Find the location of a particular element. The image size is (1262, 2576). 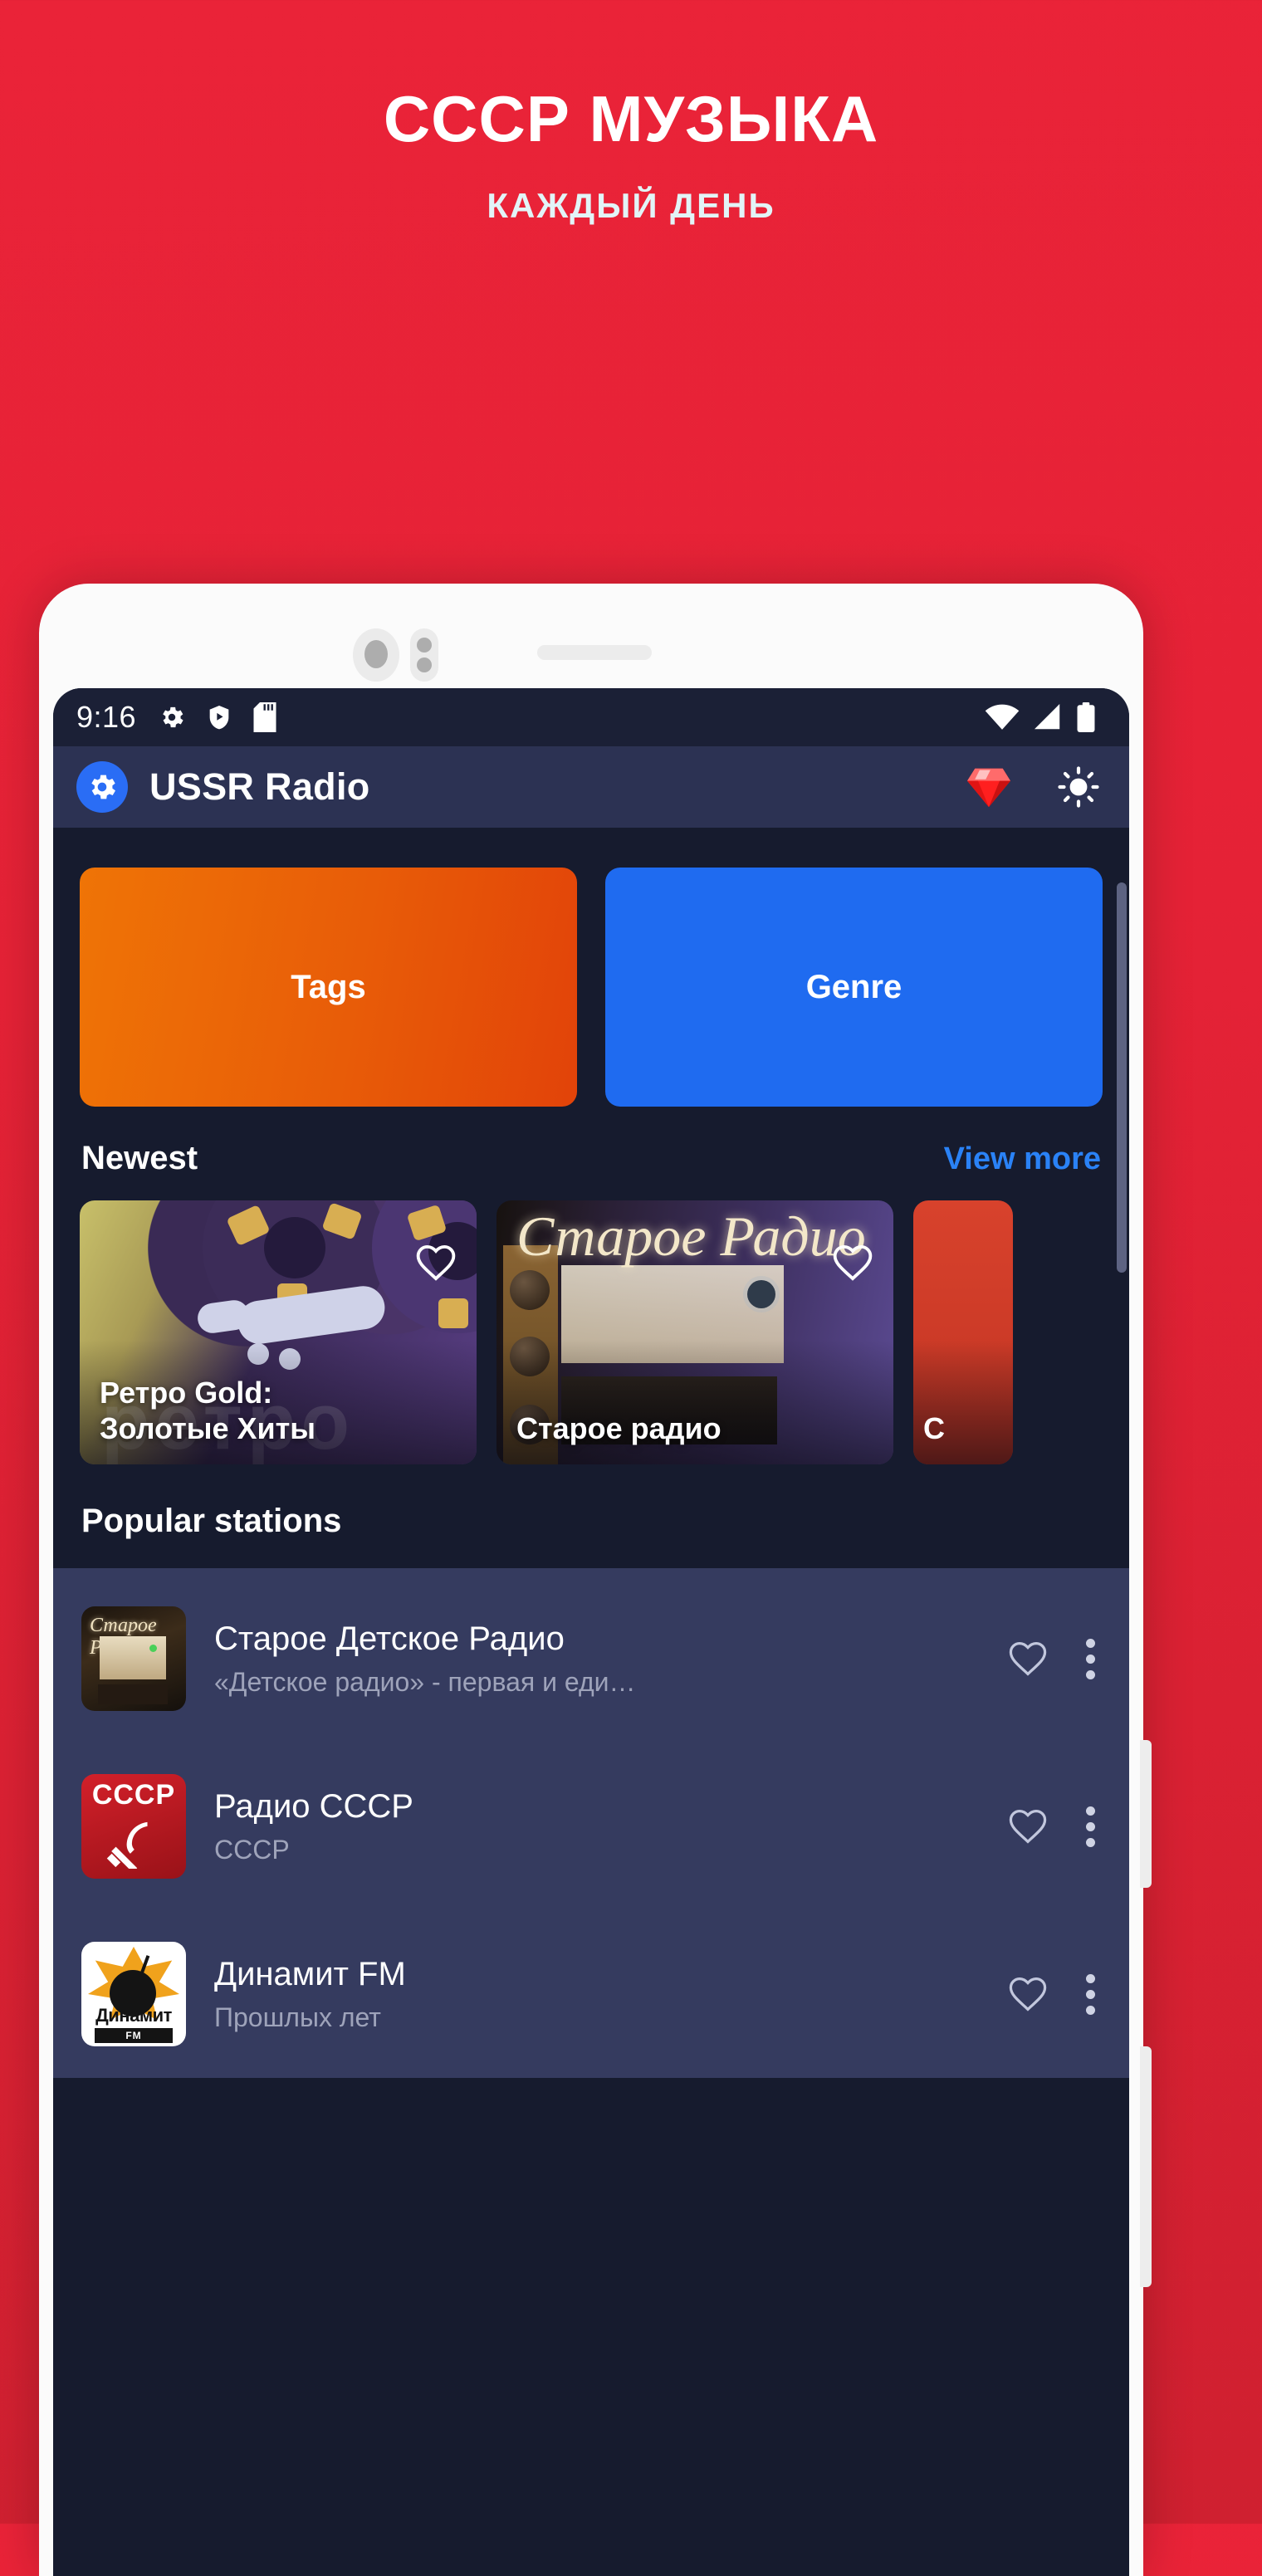

play-protect-shield-icon is located at coordinates (219, 717).